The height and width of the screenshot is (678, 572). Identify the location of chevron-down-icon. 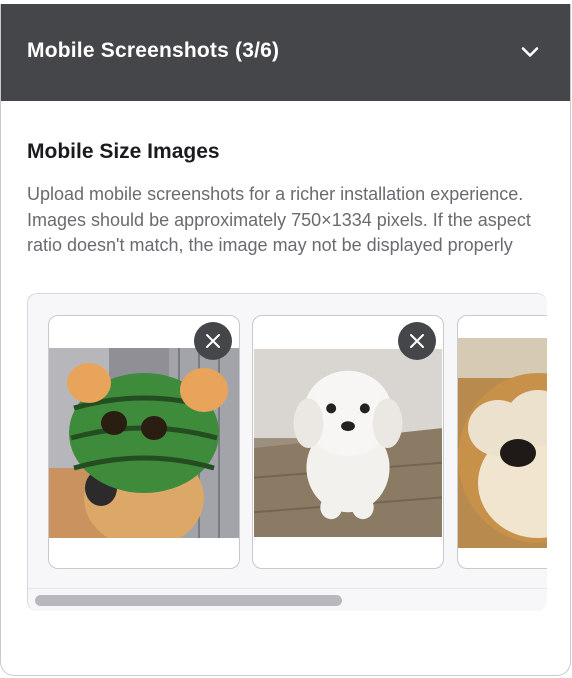
(530, 52).